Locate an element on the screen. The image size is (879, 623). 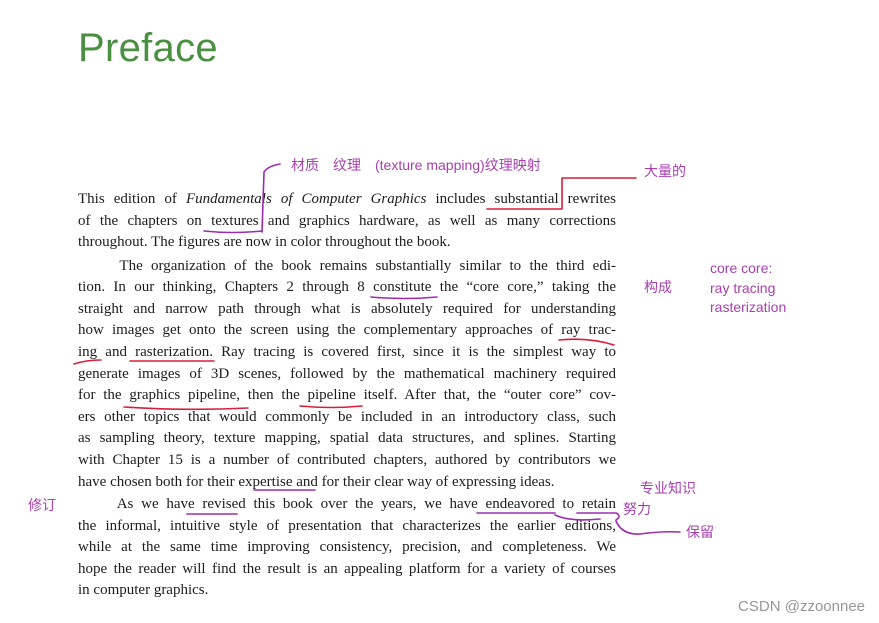
core-annotation-line-1: core core: is located at coordinates (741, 268).